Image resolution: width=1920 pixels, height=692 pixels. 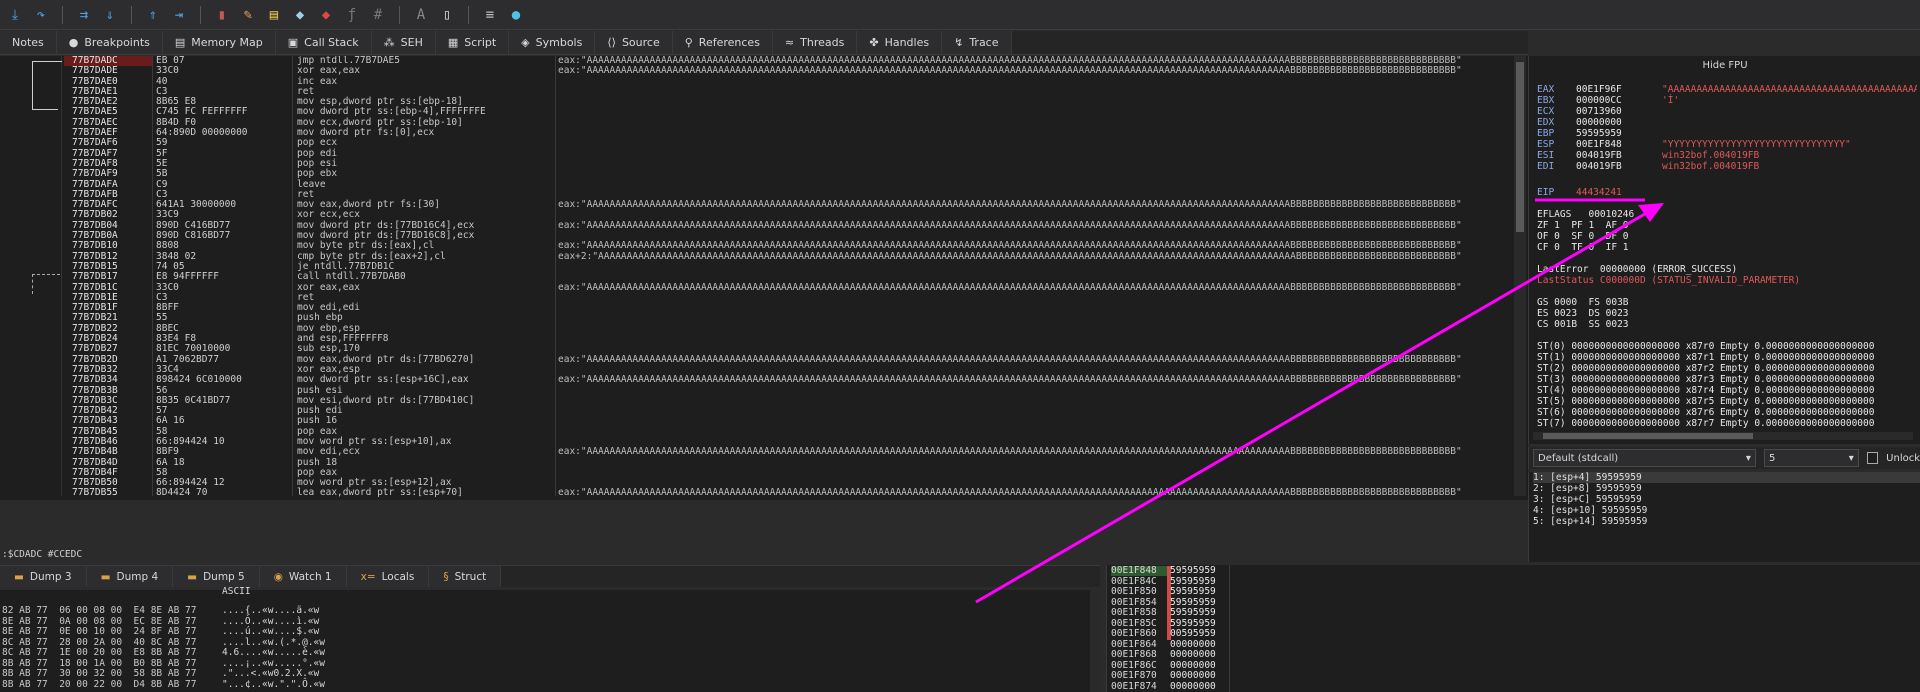 What do you see at coordinates (222, 15) in the screenshot?
I see `scylla-icon: ▮` at bounding box center [222, 15].